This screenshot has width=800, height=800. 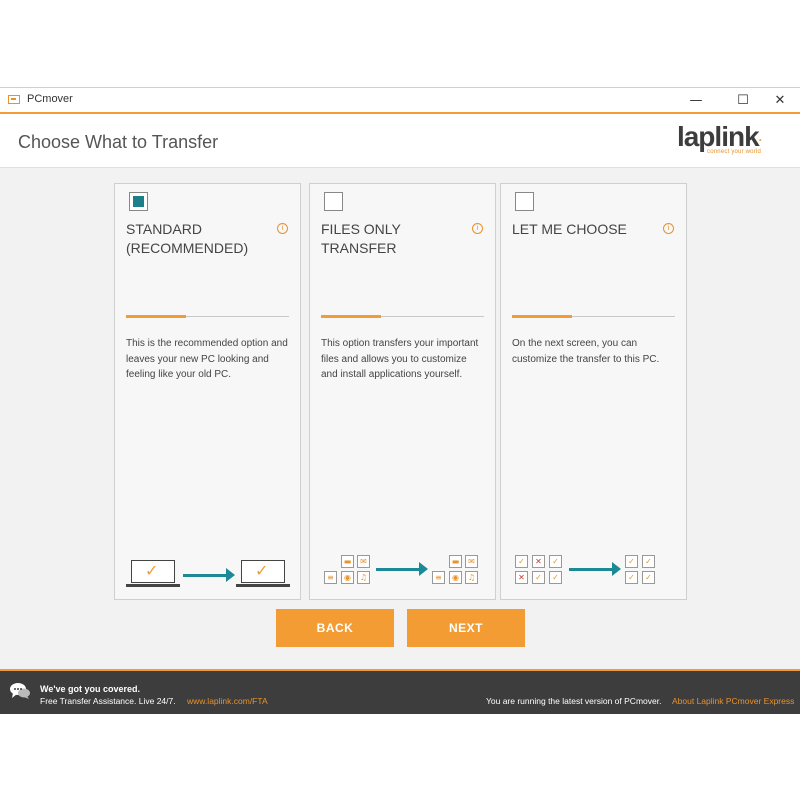 I want to click on laplink-logo: laplink. connect your world, so click(x=719, y=138).